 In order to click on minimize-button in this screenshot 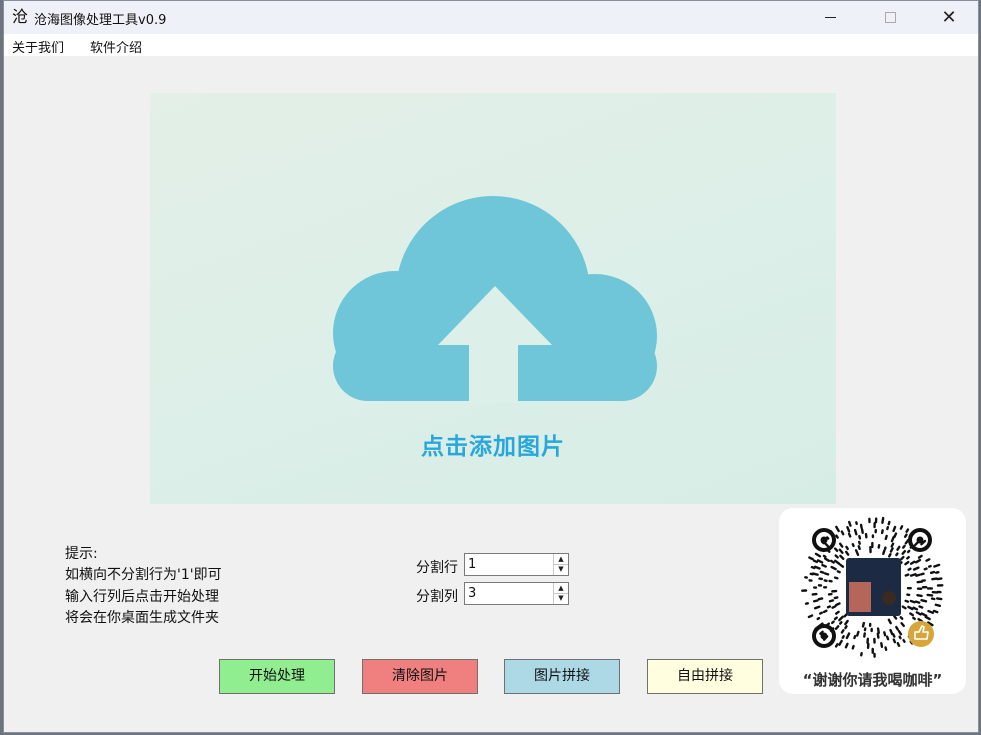, I will do `click(830, 17)`.